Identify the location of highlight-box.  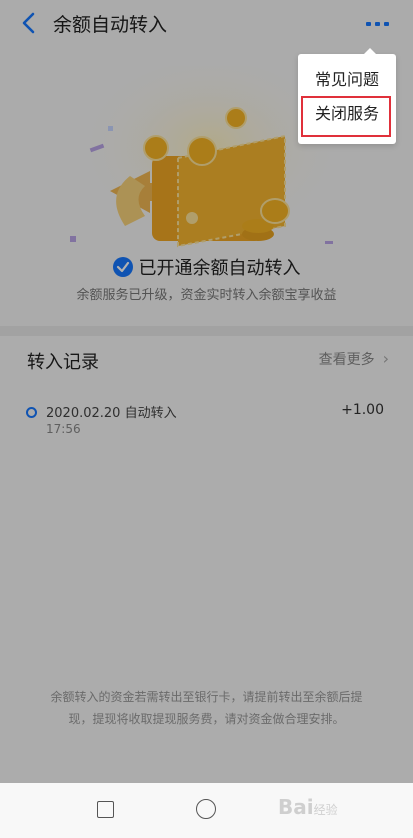
(346, 116).